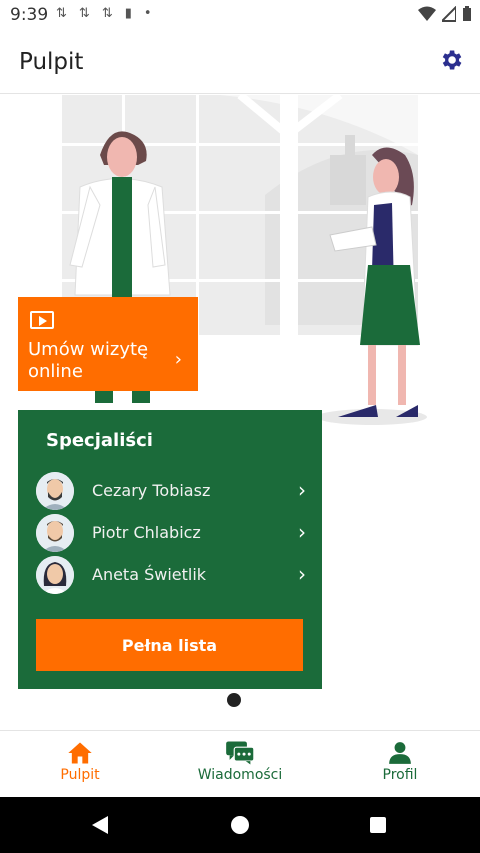  What do you see at coordinates (128, 13) in the screenshot?
I see `sd-card-icon: ▮` at bounding box center [128, 13].